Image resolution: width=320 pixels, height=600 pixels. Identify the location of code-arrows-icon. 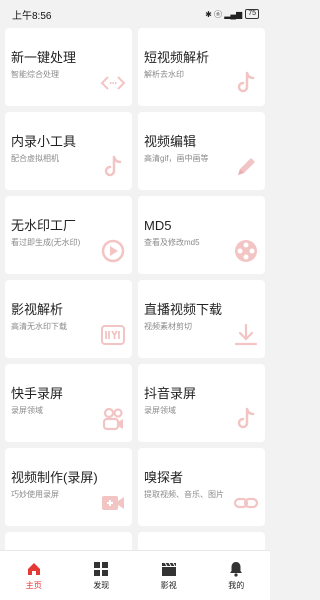
(113, 83).